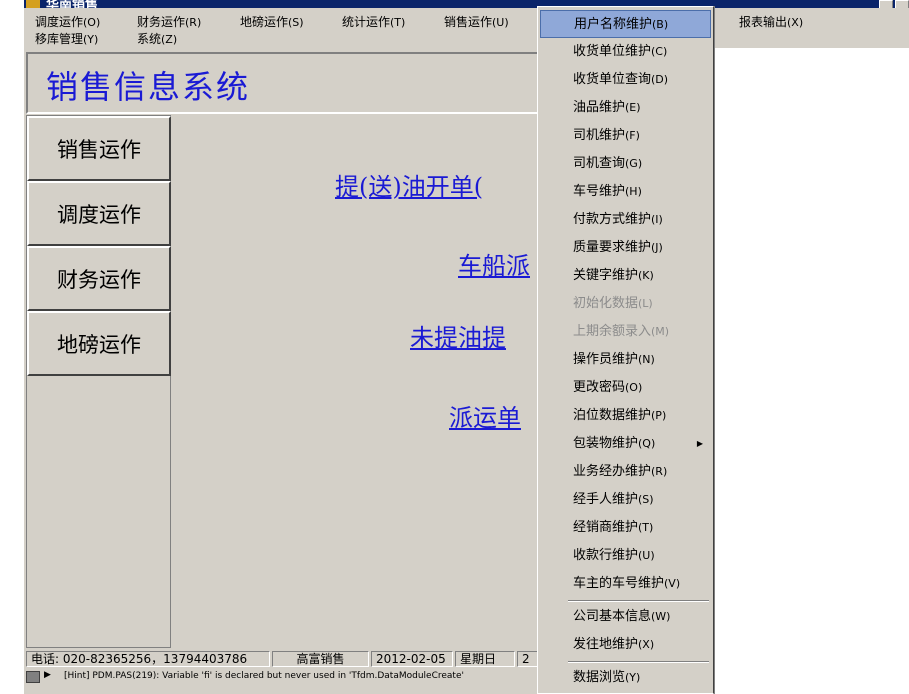 Image resolution: width=909 pixels, height=694 pixels. Describe the element at coordinates (625, 136) in the screenshot. I see `menu-driver-maintenance: 司机维护(F)` at that location.